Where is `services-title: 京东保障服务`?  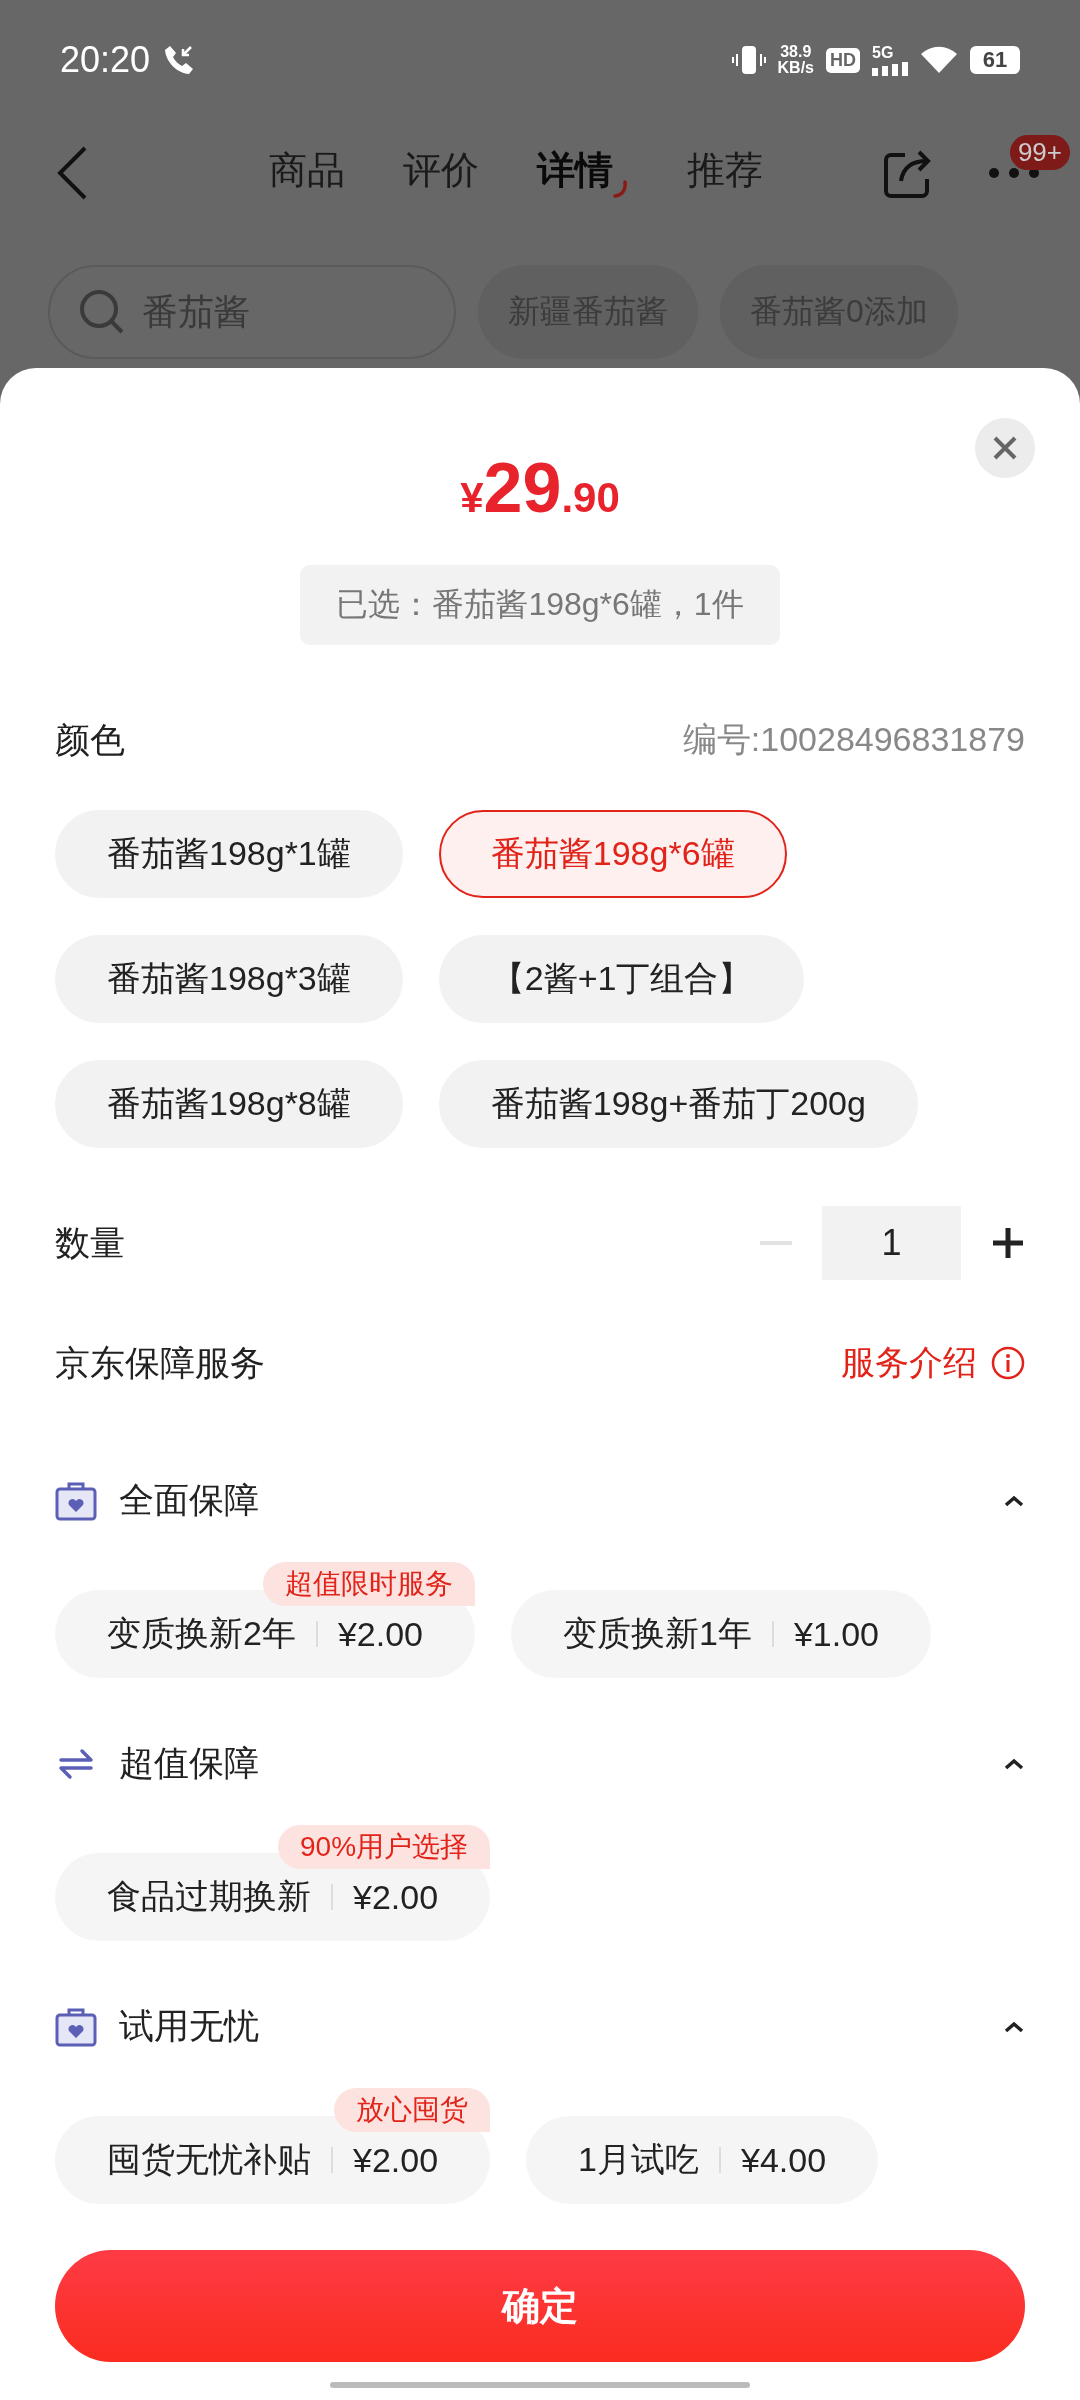 services-title: 京东保障服务 is located at coordinates (160, 1362).